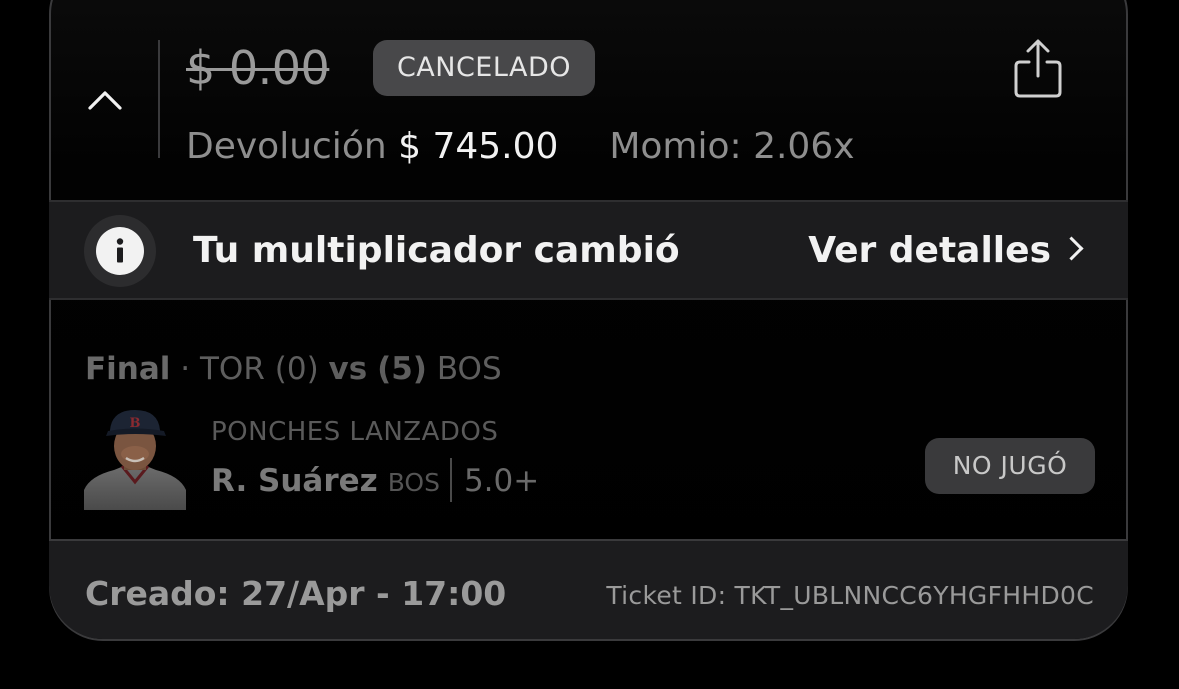  I want to click on info-icon, so click(120, 251).